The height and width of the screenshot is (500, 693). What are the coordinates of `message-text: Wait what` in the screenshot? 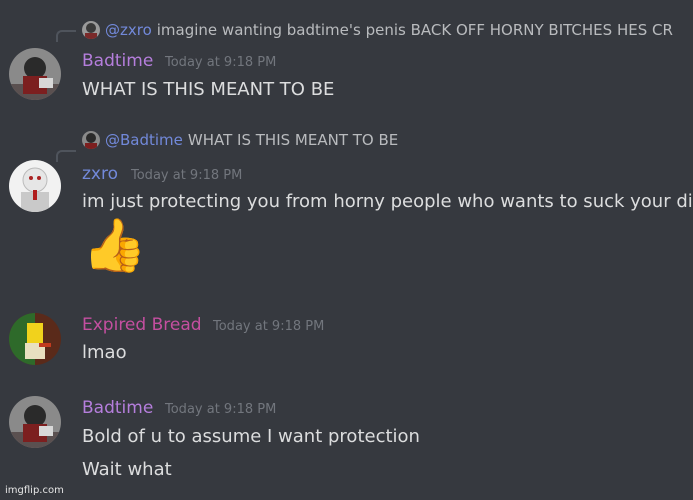 It's located at (127, 469).